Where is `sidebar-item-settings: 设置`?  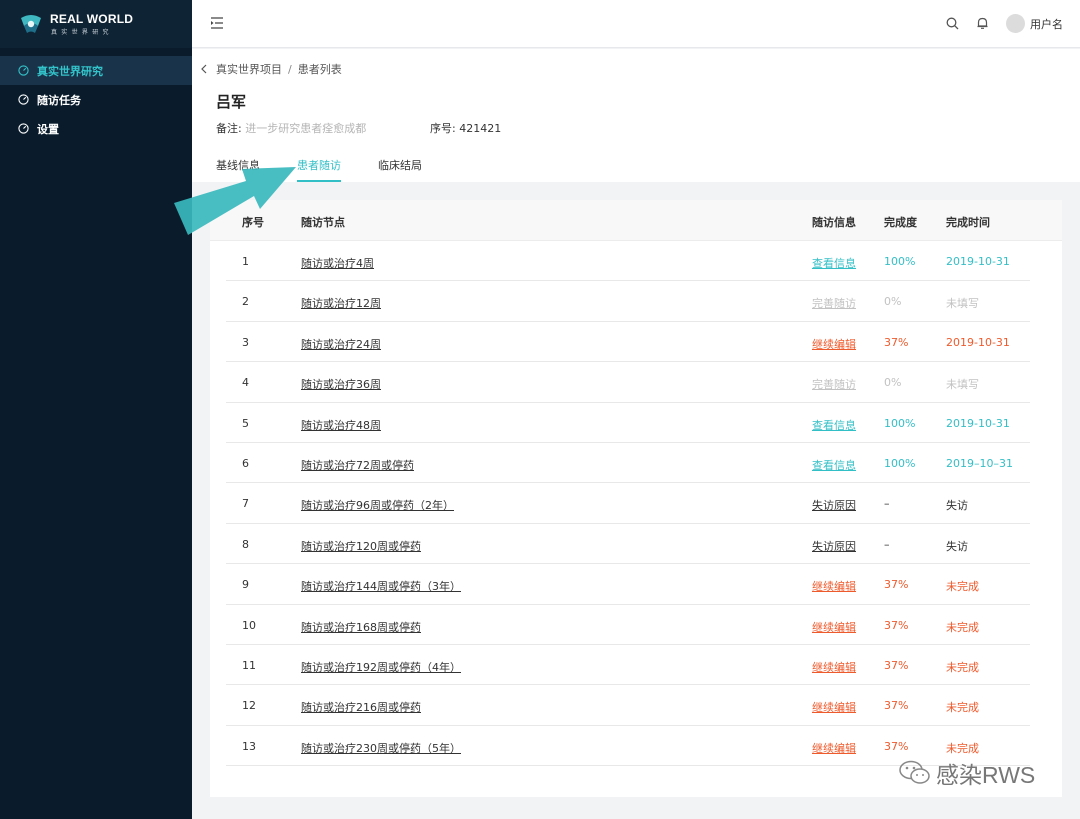
sidebar-item-settings: 设置 is located at coordinates (96, 128).